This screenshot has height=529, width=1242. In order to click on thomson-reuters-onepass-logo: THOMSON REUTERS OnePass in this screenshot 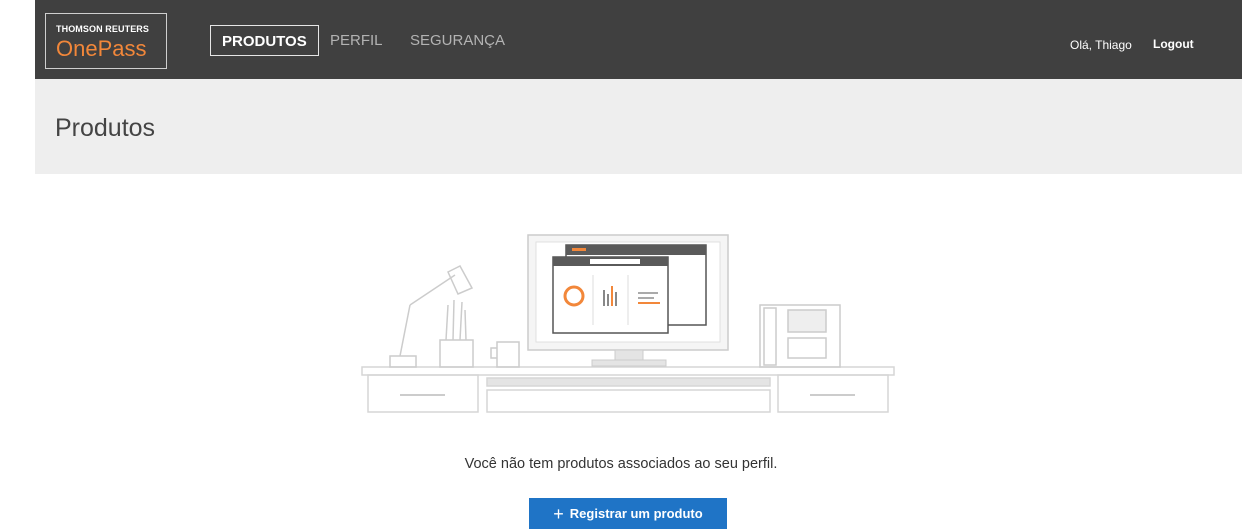, I will do `click(106, 41)`.